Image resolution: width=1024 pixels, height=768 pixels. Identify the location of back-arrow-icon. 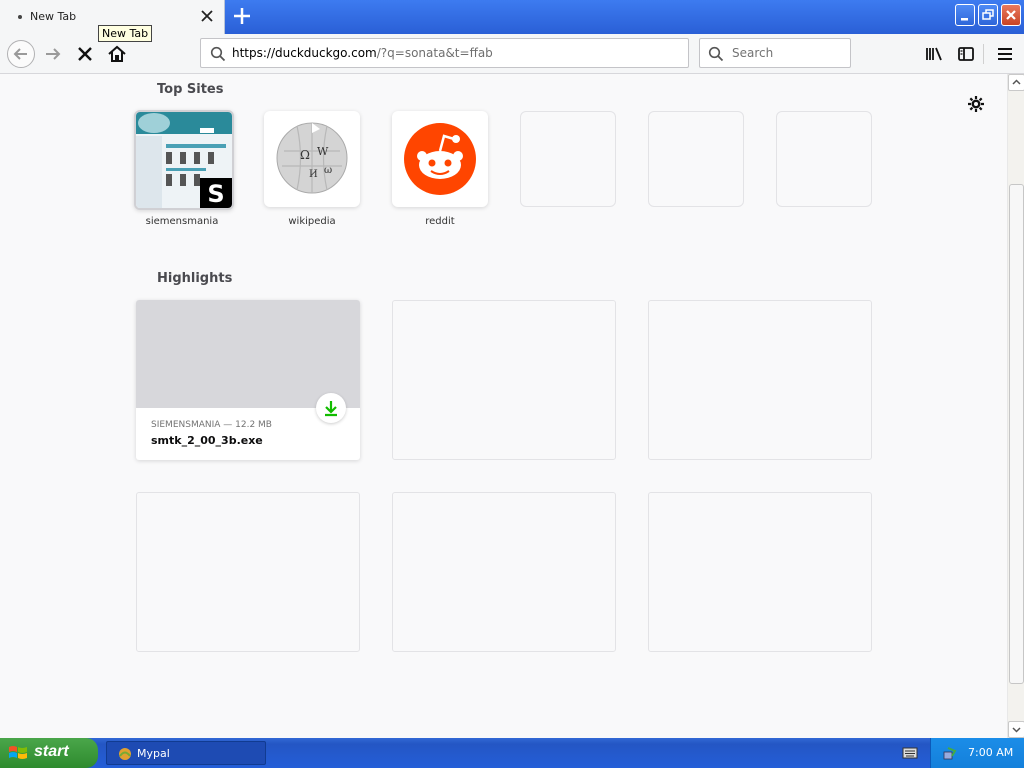
(20, 54).